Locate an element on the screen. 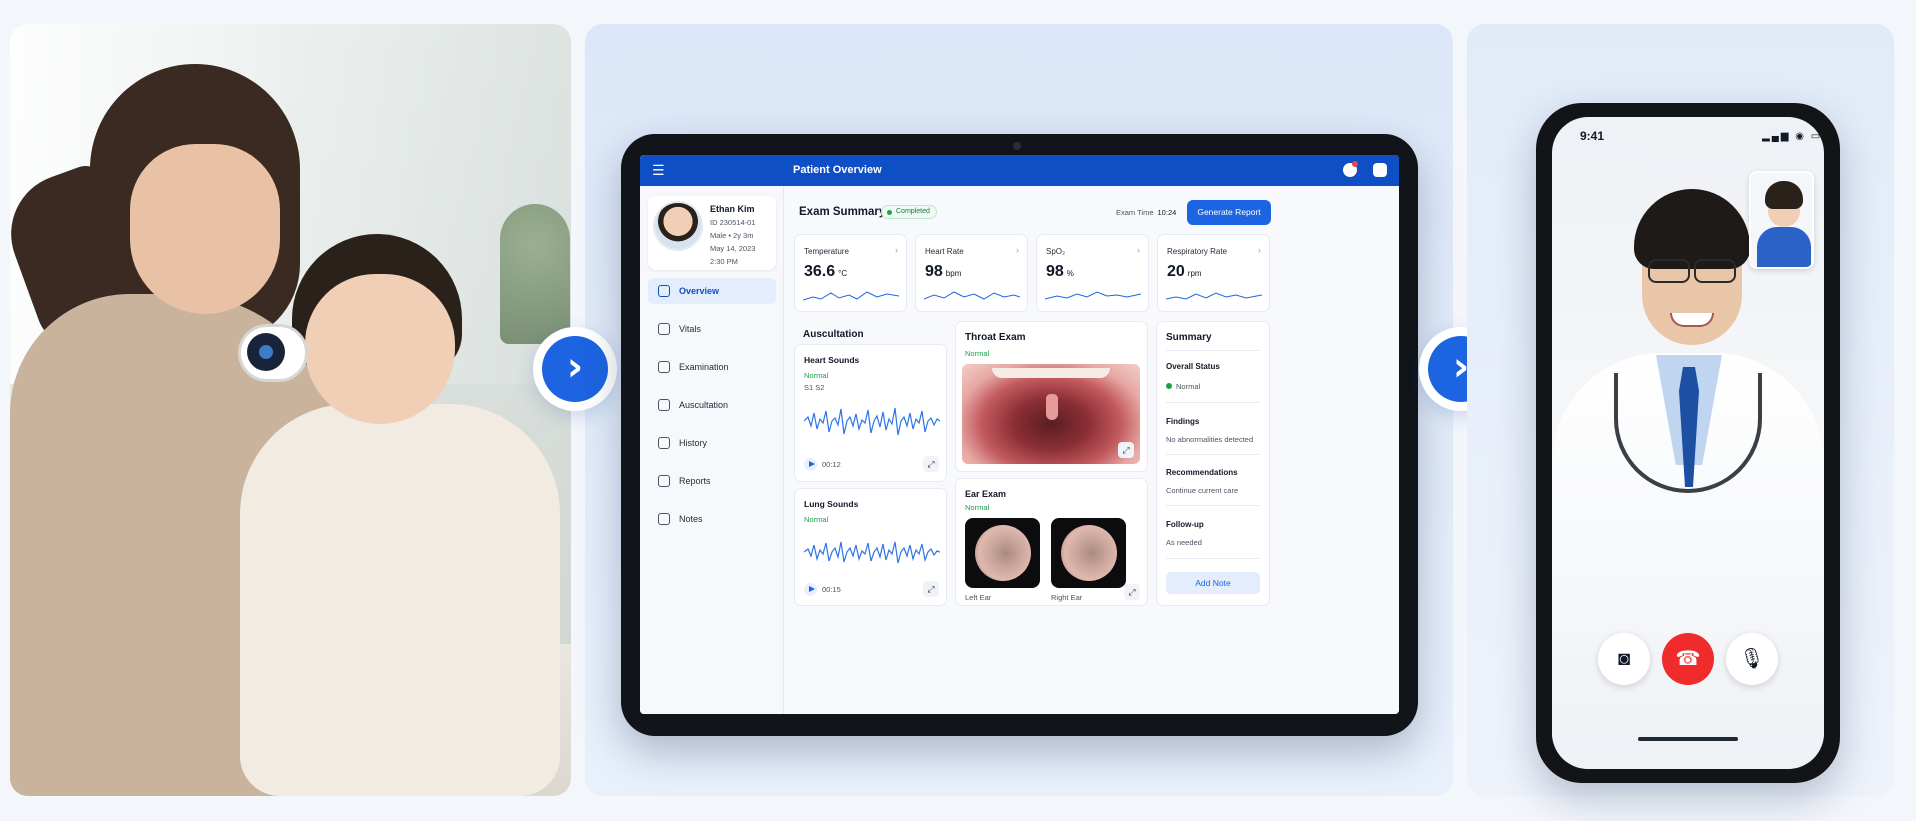 The height and width of the screenshot is (821, 1916). overall-status-value: Normal is located at coordinates (1183, 386).